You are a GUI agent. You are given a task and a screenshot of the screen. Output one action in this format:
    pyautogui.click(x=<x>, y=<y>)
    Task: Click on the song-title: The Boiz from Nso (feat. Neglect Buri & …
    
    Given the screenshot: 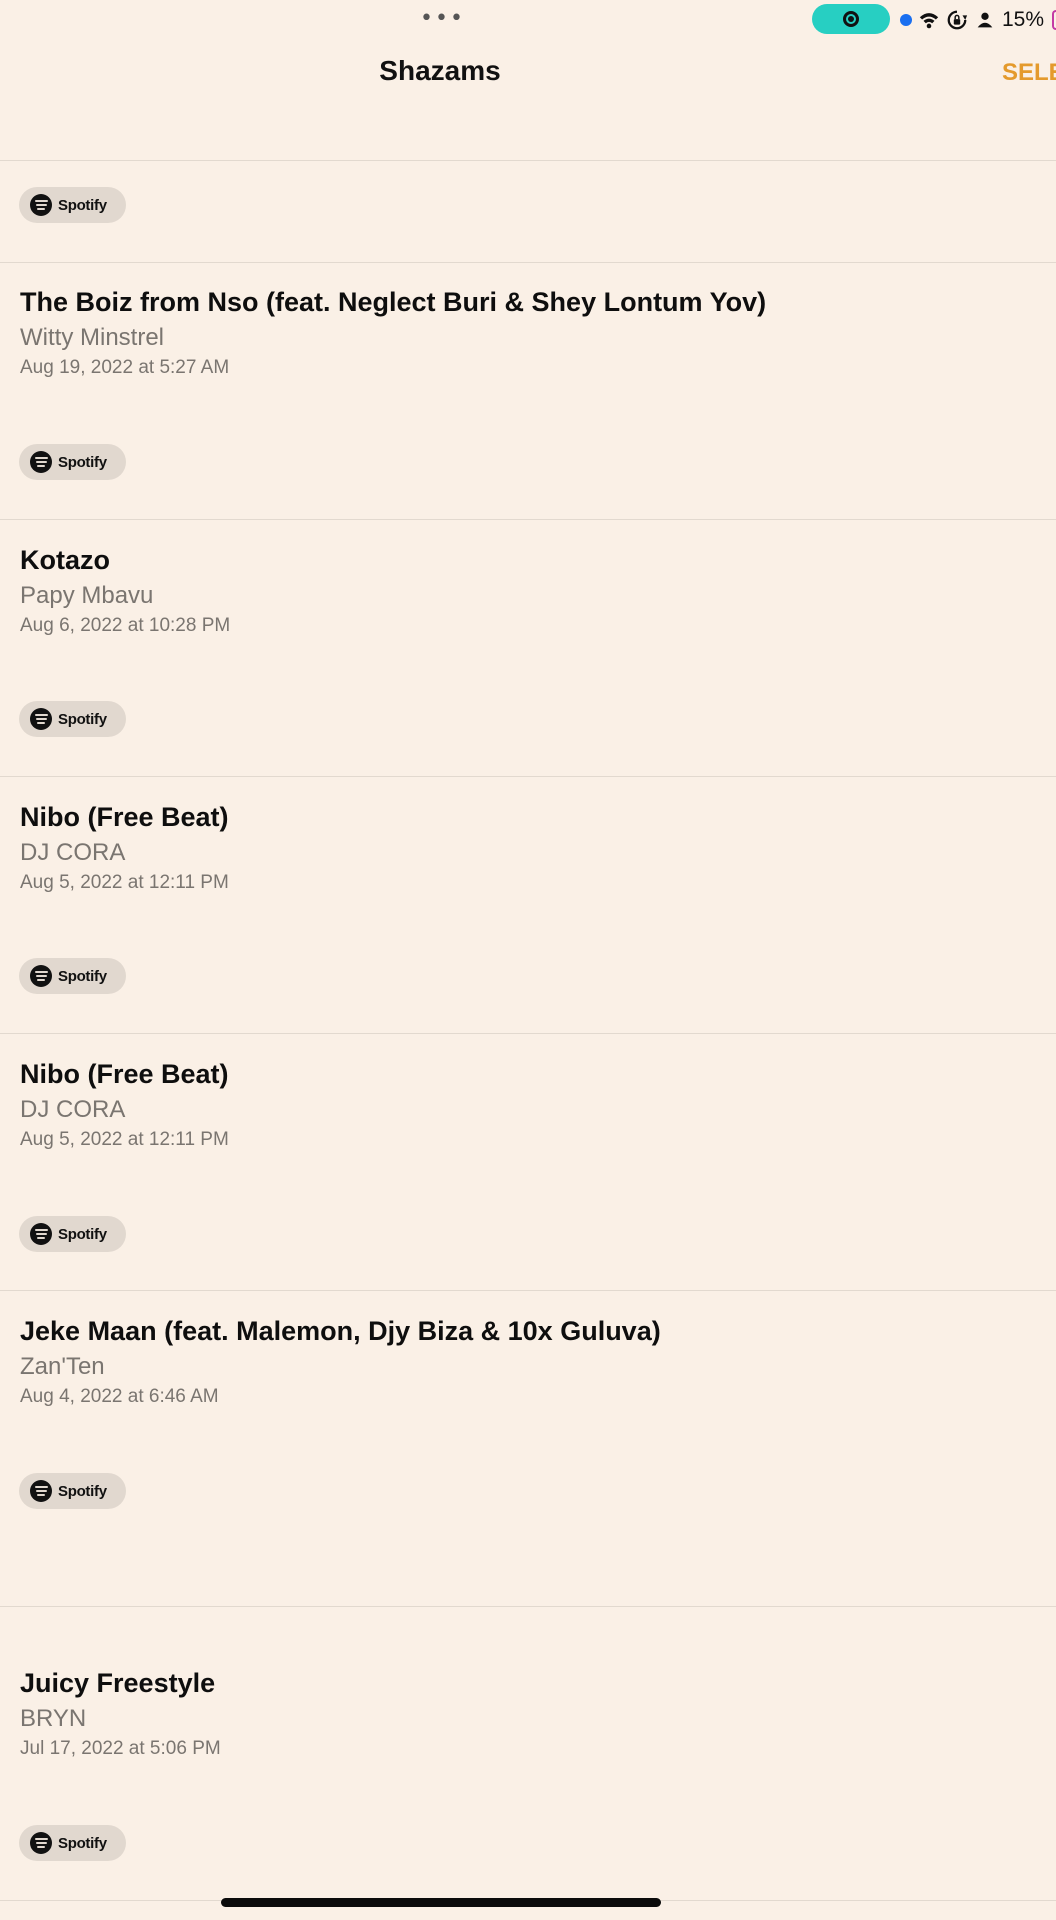 What is the action you would take?
    pyautogui.click(x=393, y=302)
    